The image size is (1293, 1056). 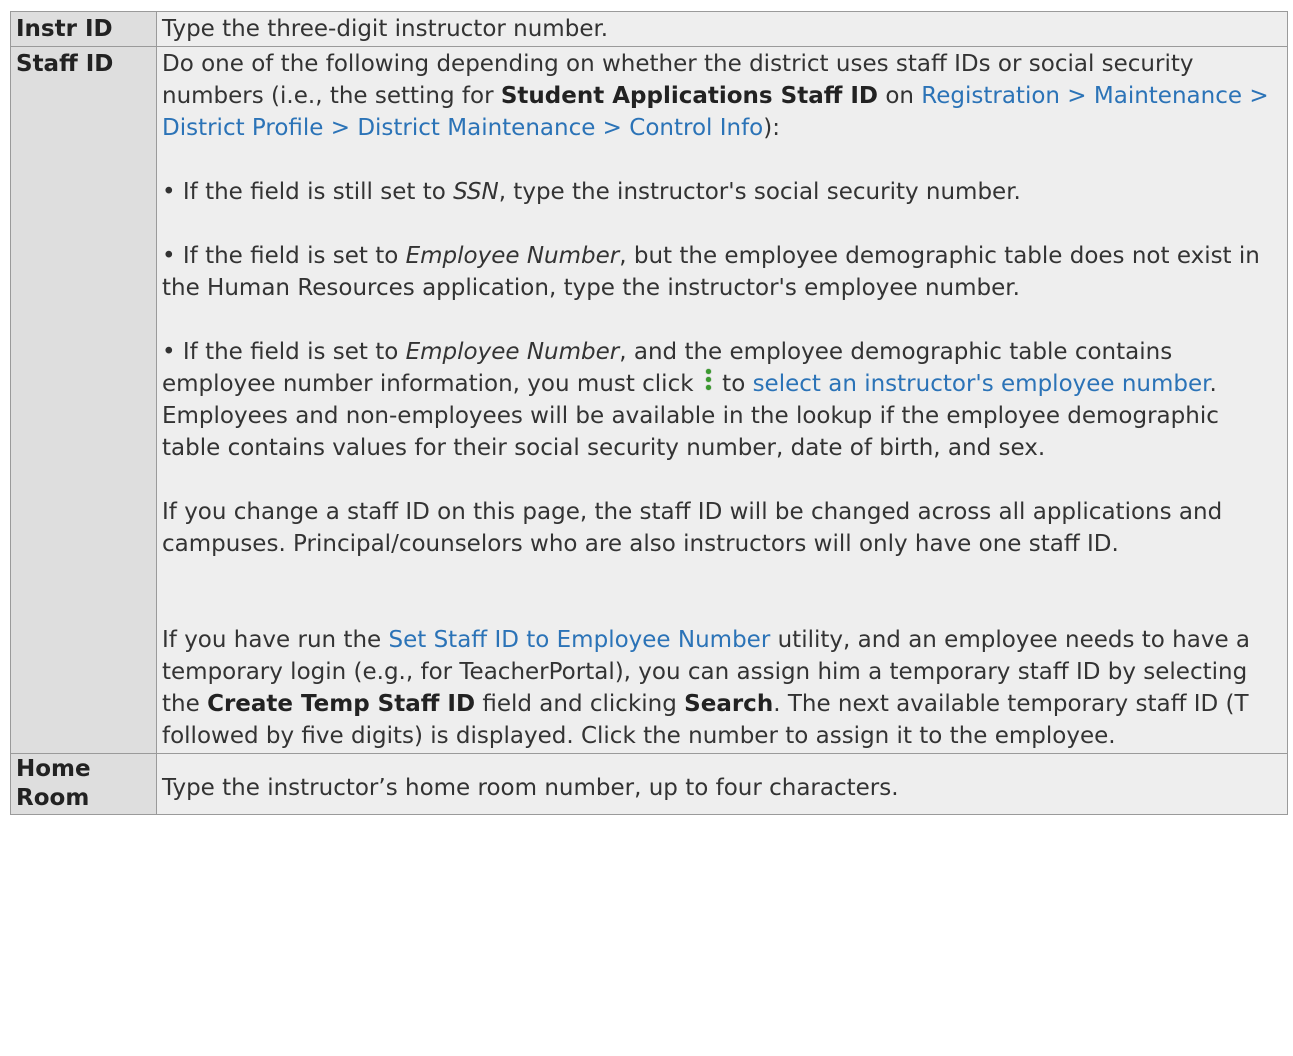 What do you see at coordinates (341, 704) in the screenshot?
I see `create-temp-staff-id-term: Create Temp Staff ID` at bounding box center [341, 704].